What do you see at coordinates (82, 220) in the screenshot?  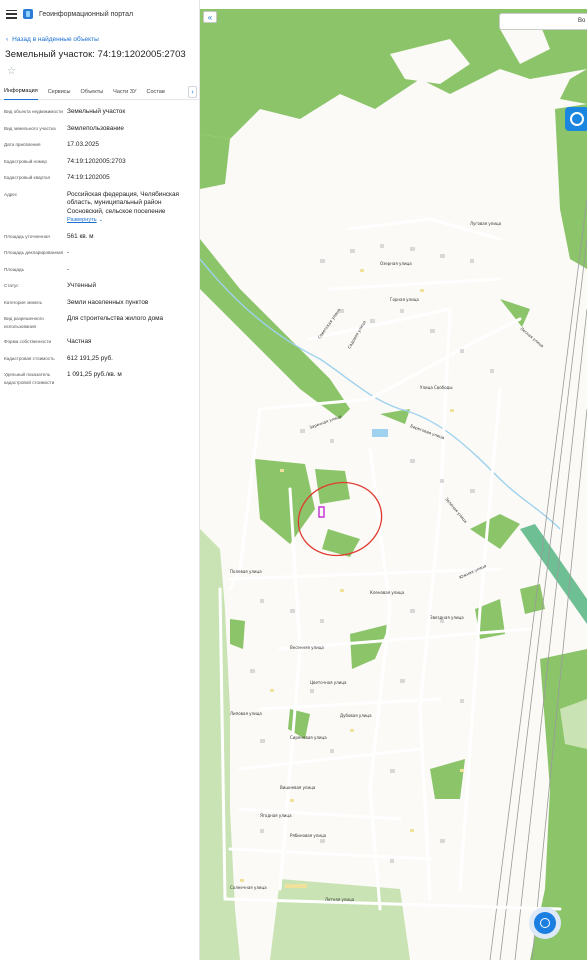 I see `expand-address-link: Развернуть` at bounding box center [82, 220].